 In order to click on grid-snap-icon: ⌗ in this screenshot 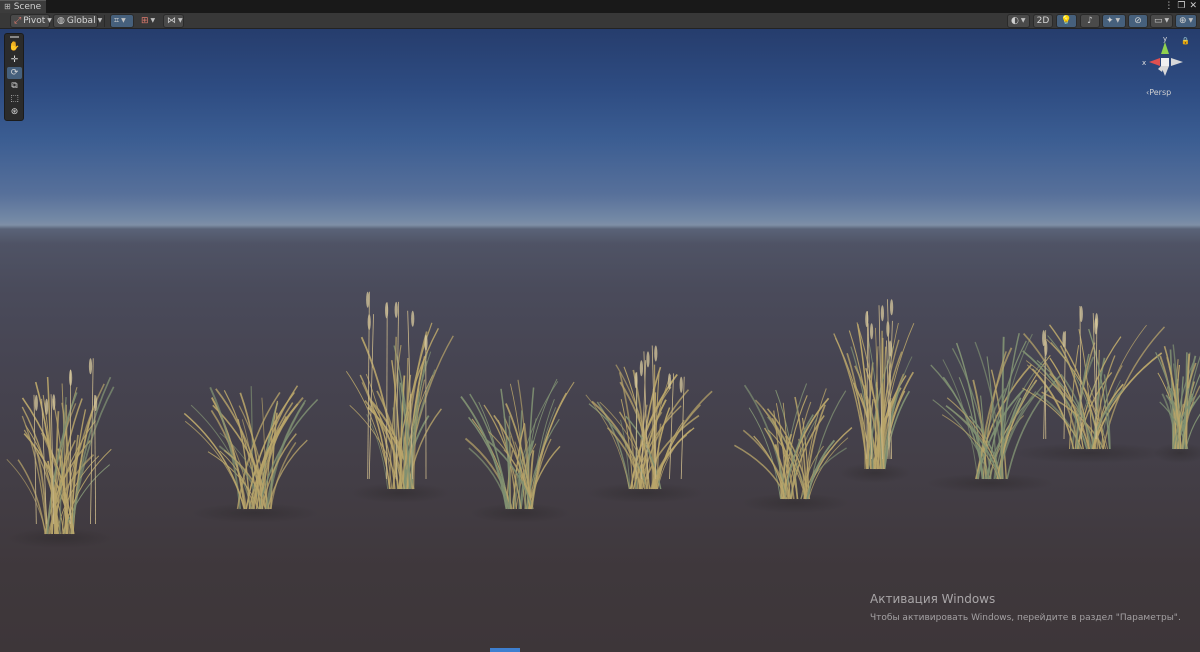, I will do `click(117, 20)`.